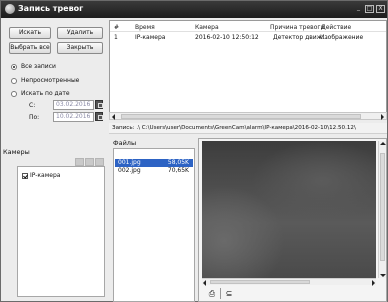  I want to click on radio-search-by-date: Искать по дате, so click(40, 93).